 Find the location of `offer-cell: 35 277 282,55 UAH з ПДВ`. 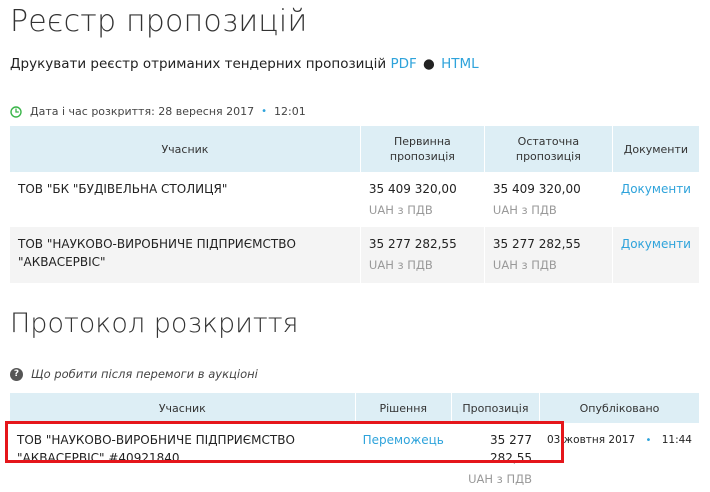

offer-cell: 35 277 282,55 UAH з ПДВ is located at coordinates (495, 457).